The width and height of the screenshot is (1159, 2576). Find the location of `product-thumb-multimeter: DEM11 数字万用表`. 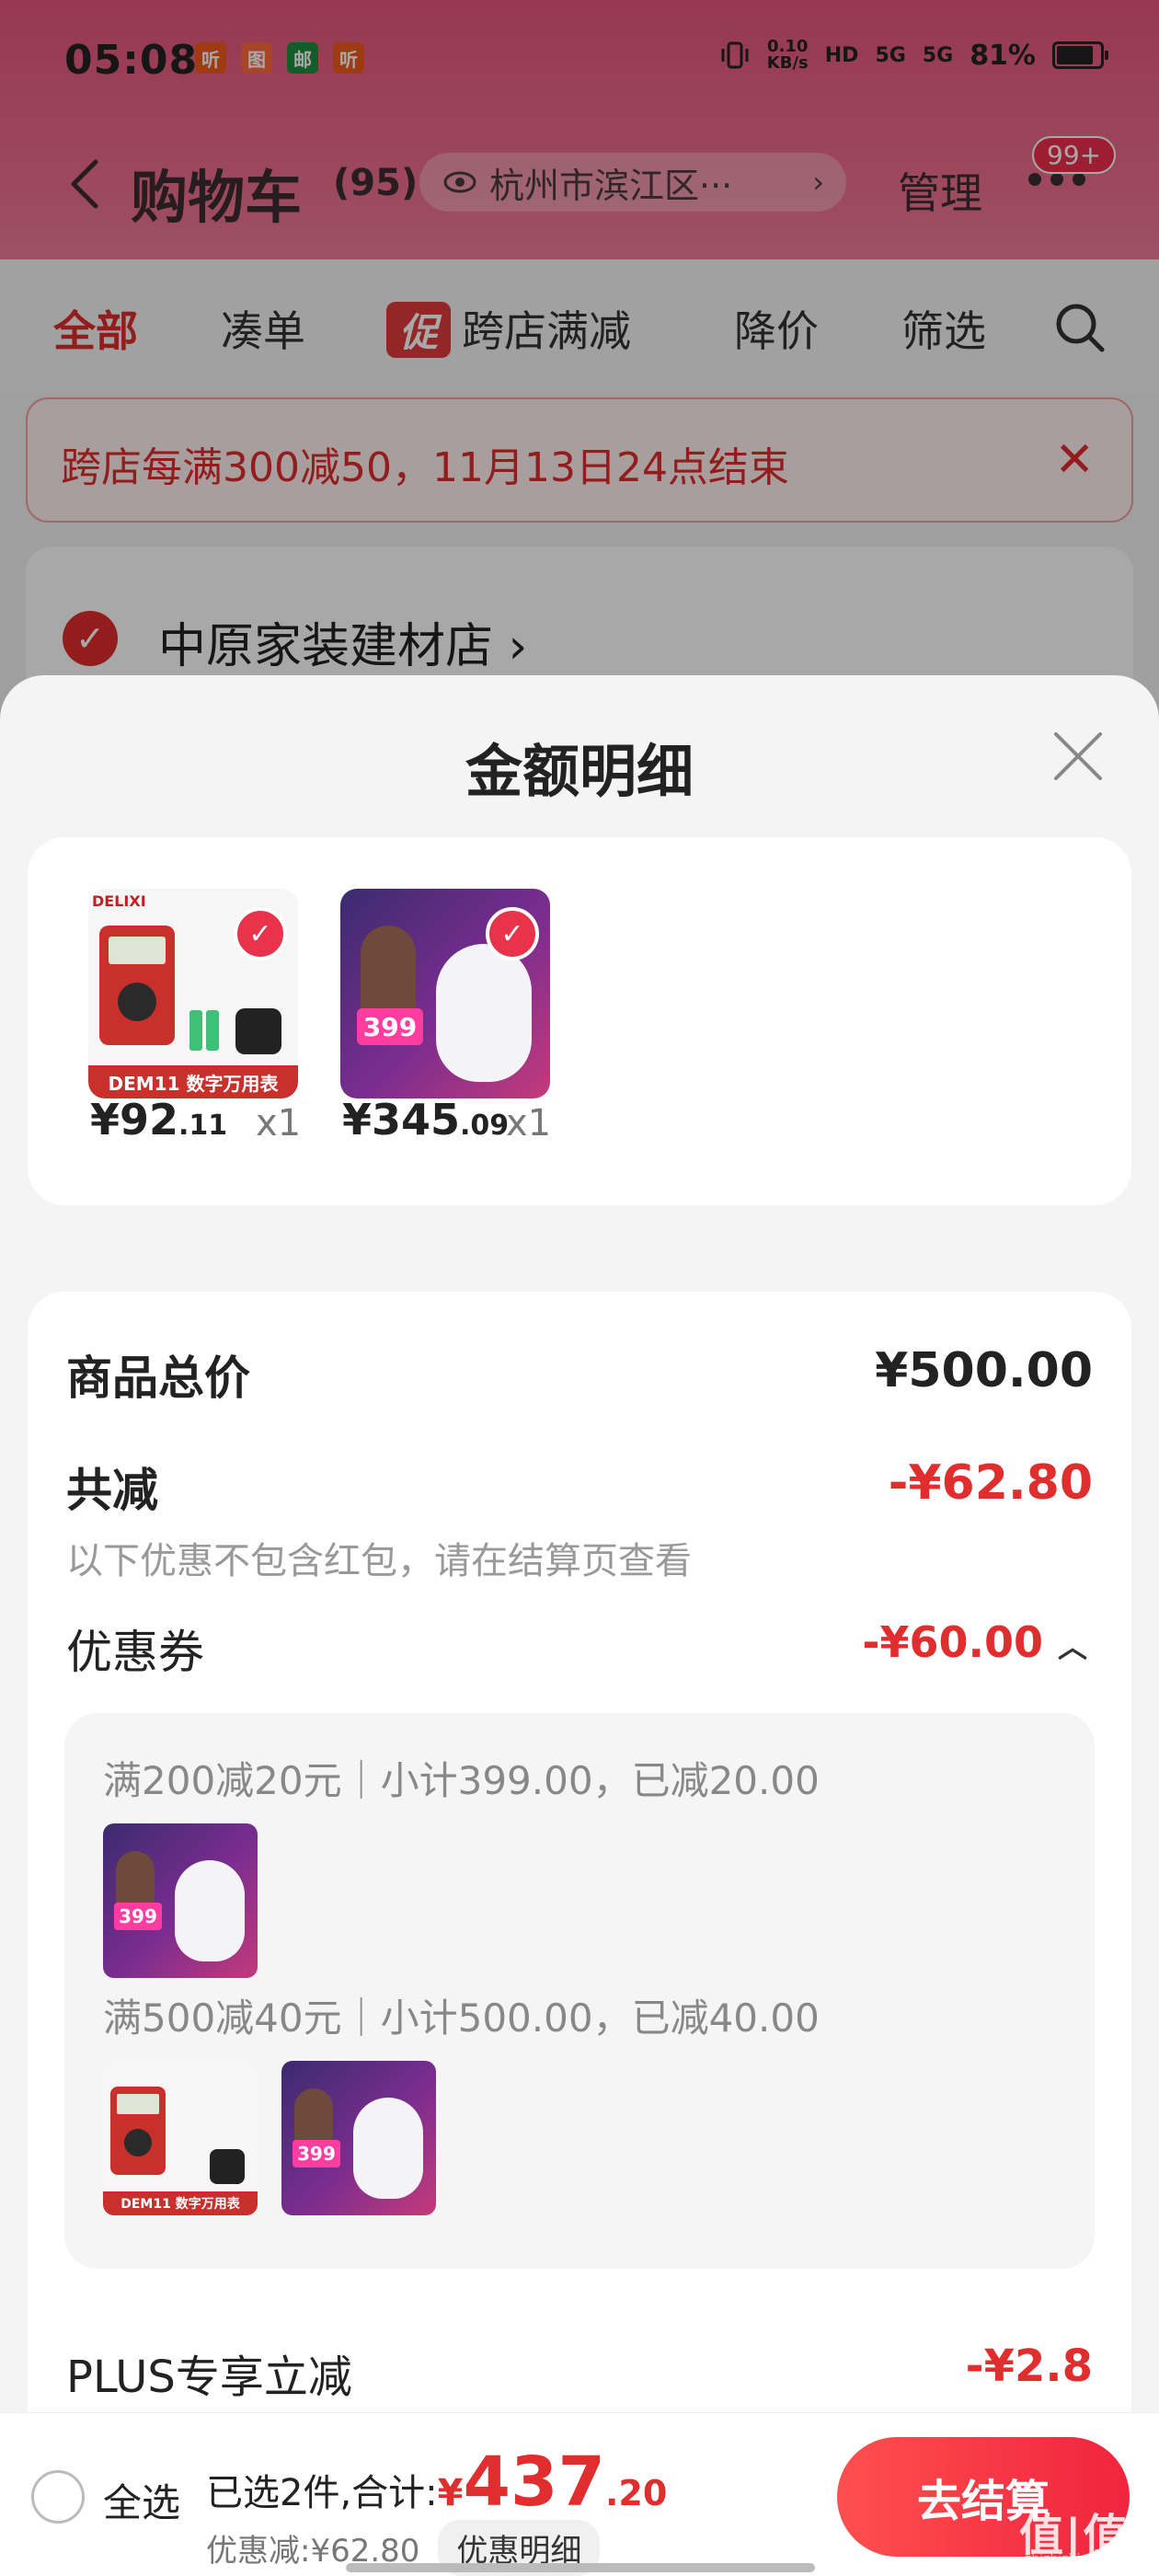

product-thumb-multimeter: DEM11 数字万用表 is located at coordinates (180, 2138).